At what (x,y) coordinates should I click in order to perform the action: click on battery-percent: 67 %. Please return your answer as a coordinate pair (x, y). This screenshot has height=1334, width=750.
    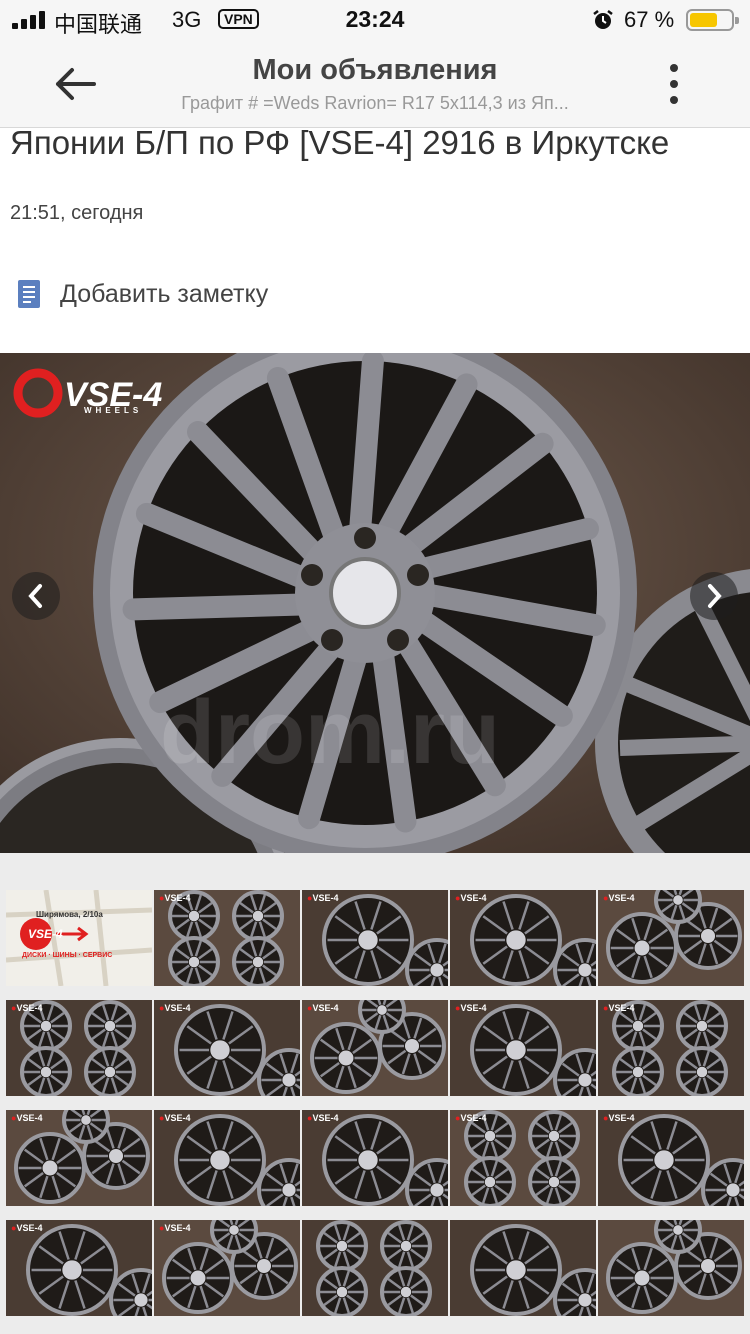
    Looking at the image, I should click on (649, 19).